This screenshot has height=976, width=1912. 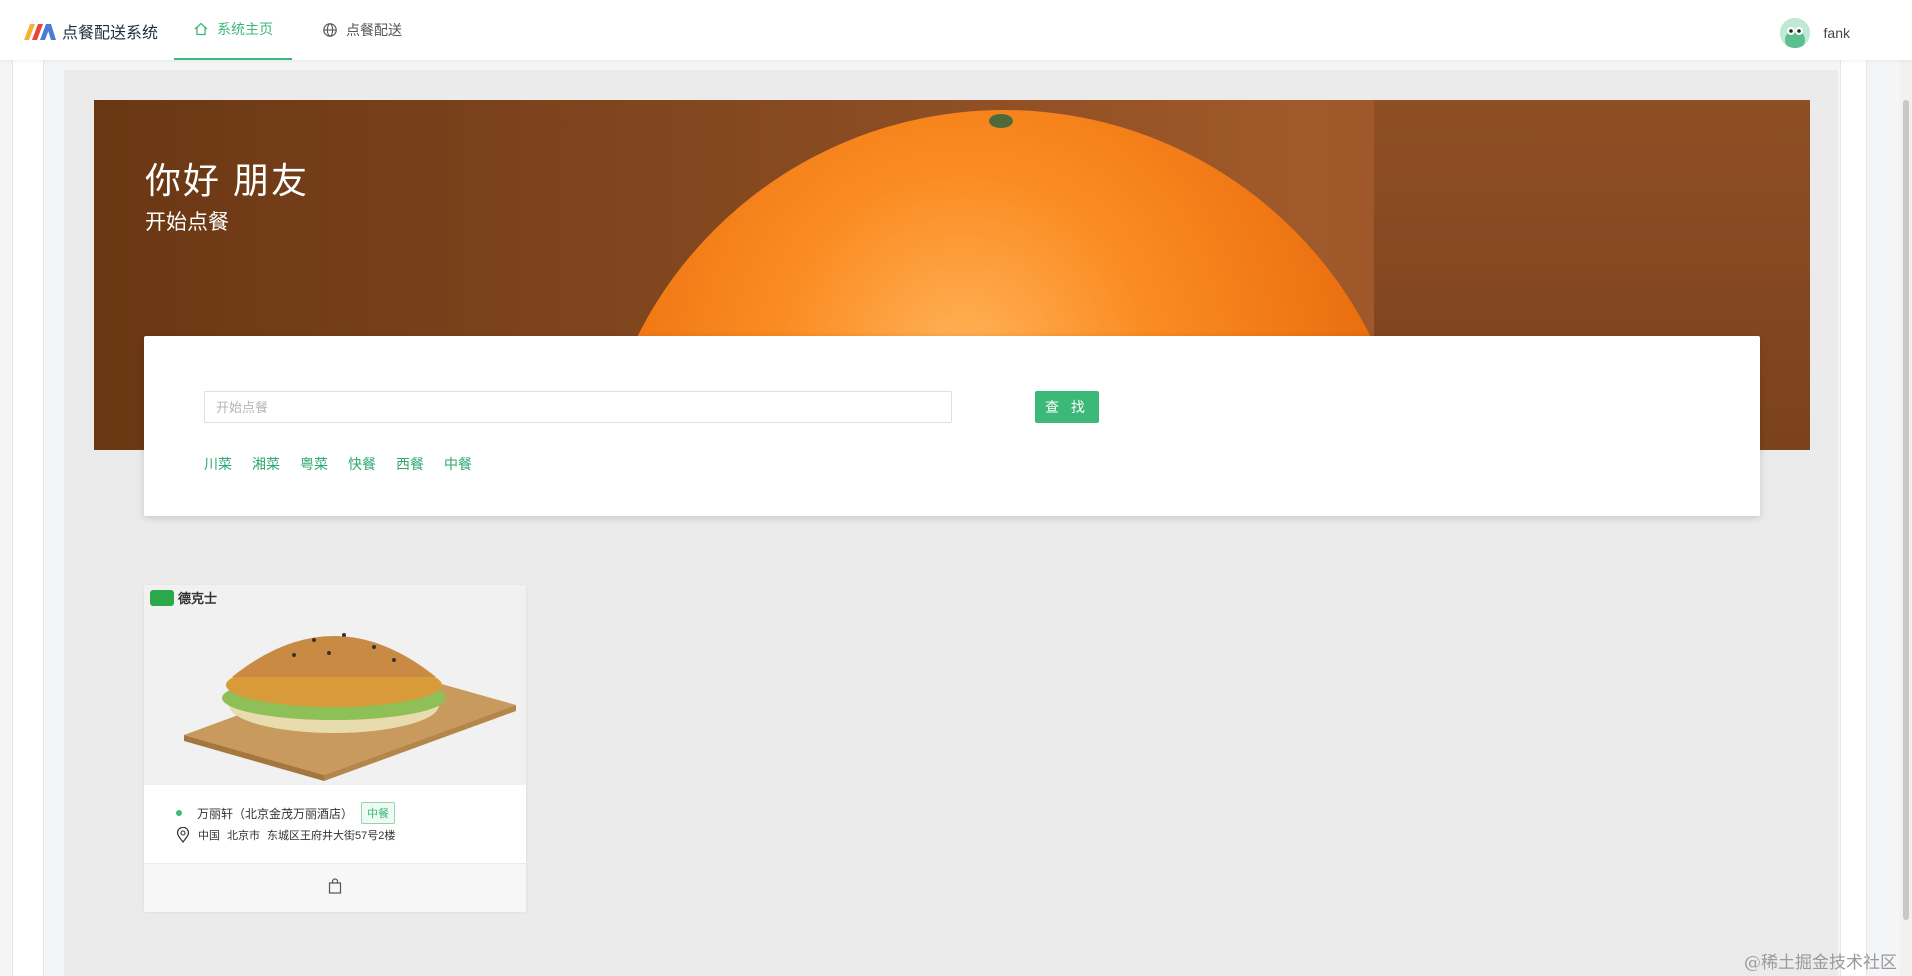 What do you see at coordinates (266, 464) in the screenshot?
I see `category-hunan: 湘菜` at bounding box center [266, 464].